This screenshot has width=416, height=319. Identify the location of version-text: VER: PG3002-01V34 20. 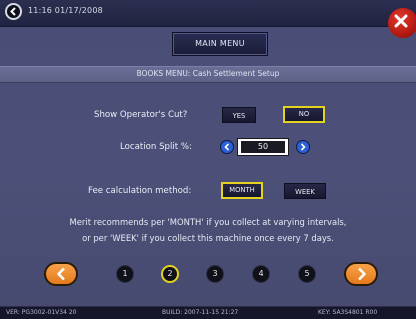
(41, 312).